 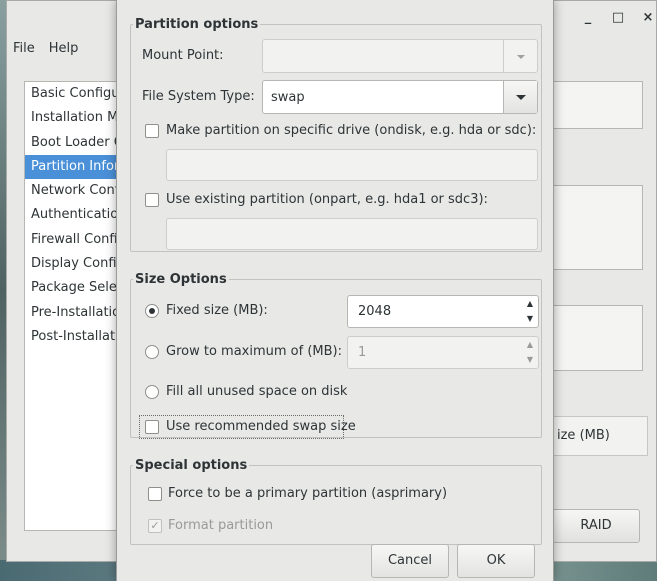 I want to click on mount-point-combo, so click(x=400, y=56).